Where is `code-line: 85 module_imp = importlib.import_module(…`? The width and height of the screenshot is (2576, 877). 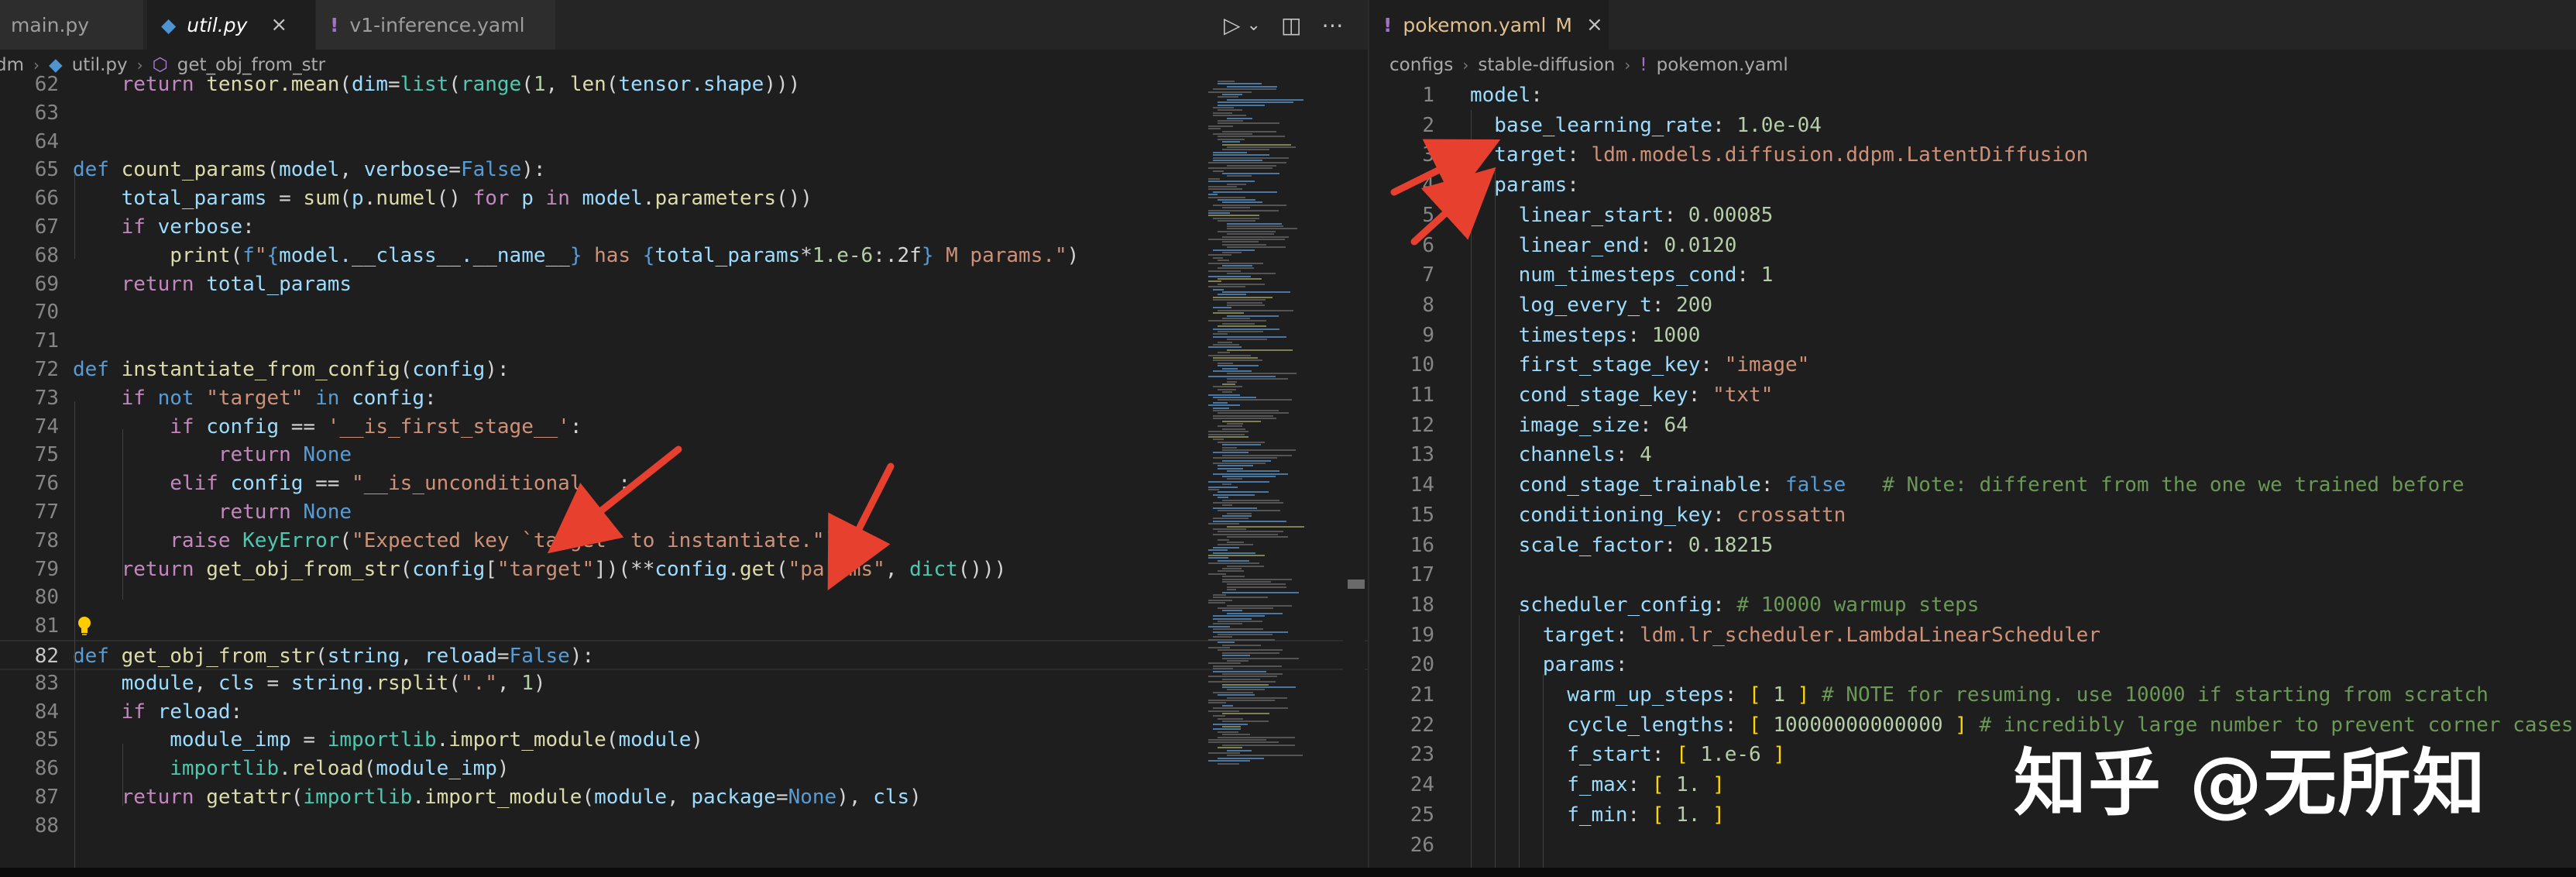 code-line: 85 module_imp = importlib.import_module(… is located at coordinates (684, 740).